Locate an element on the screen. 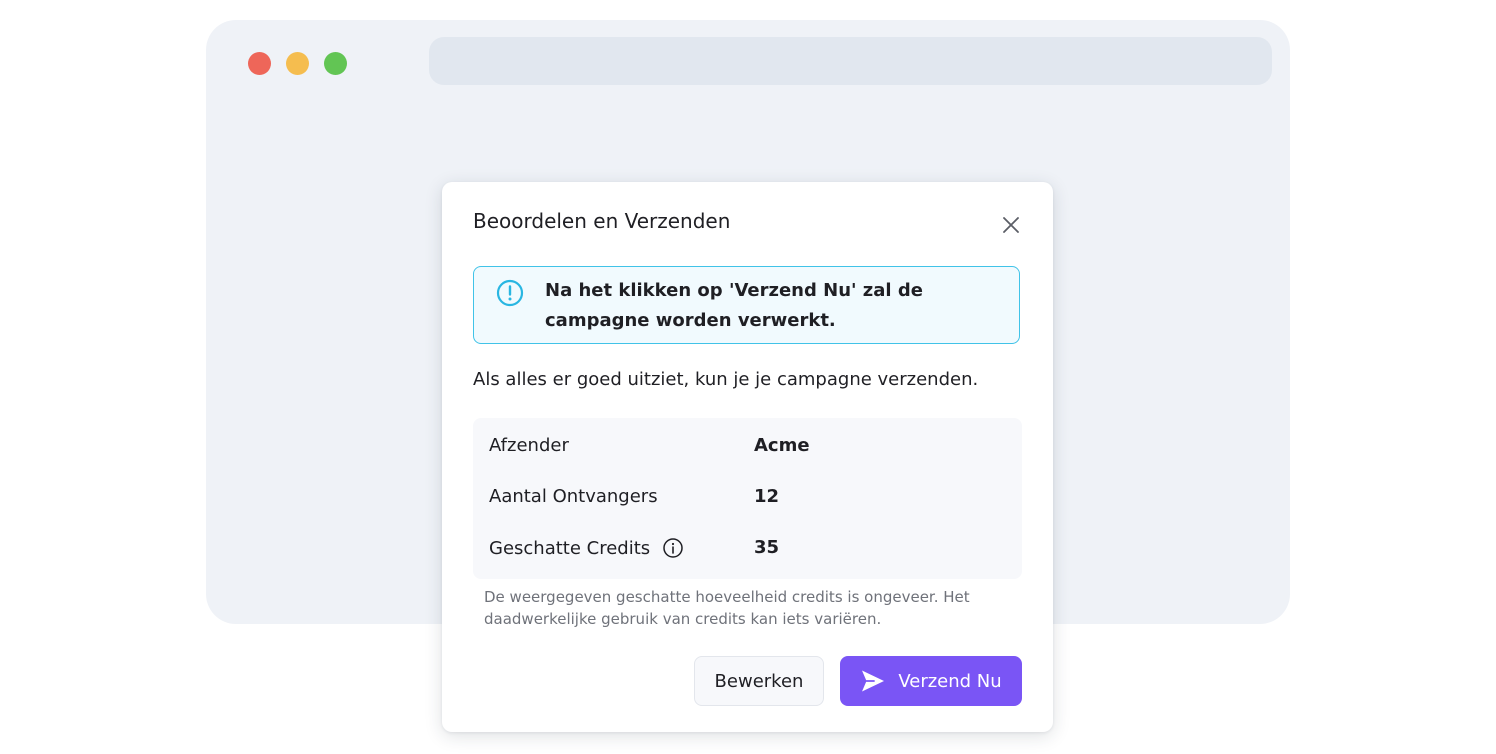  modal-title: Beoordelen en Verzenden is located at coordinates (602, 221).